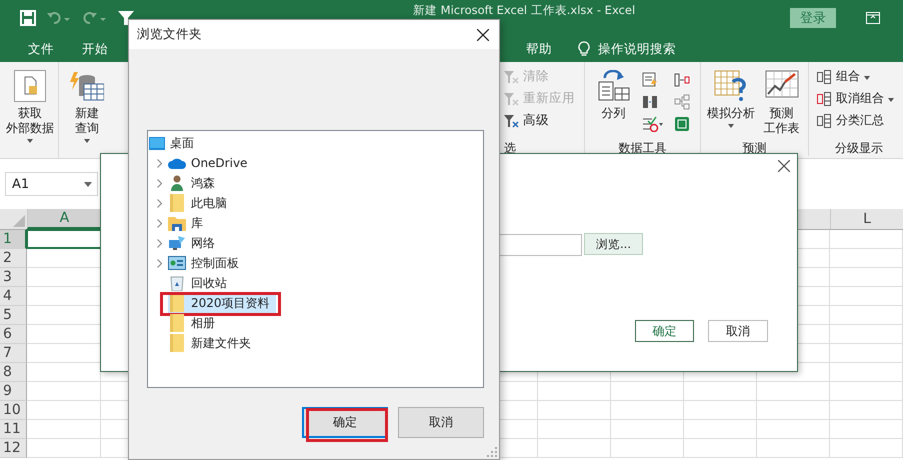 Image resolution: width=903 pixels, height=460 pixels. Describe the element at coordinates (13, 334) in the screenshot. I see `row-header: 6` at that location.